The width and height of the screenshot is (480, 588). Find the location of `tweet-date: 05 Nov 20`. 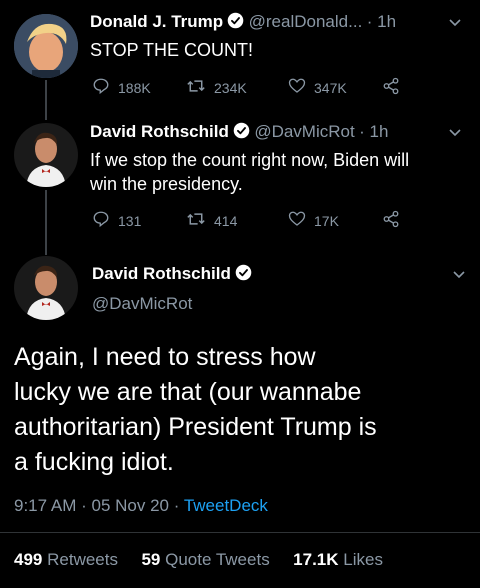

tweet-date: 05 Nov 20 is located at coordinates (131, 505).